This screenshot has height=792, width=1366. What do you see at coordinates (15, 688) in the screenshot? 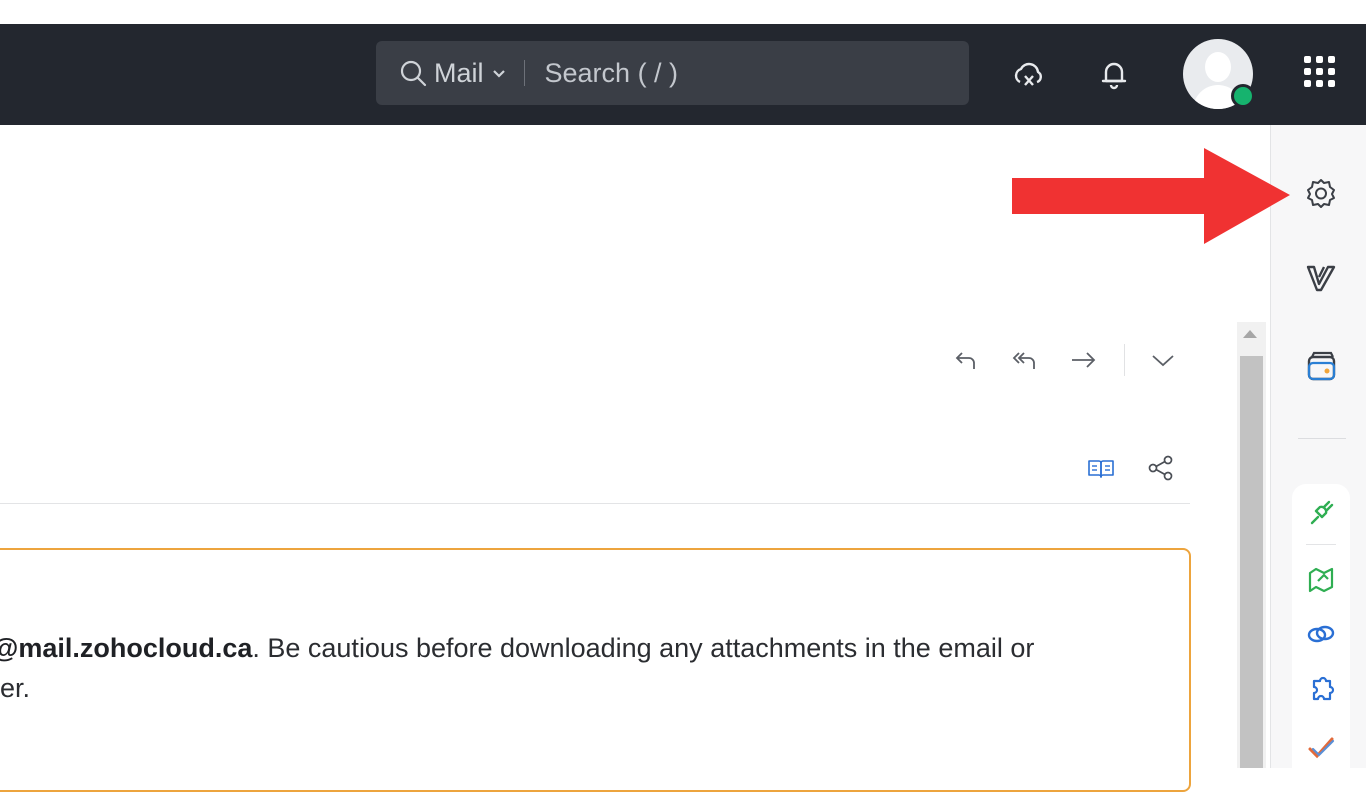
I see `warning-message-line2: er.` at bounding box center [15, 688].